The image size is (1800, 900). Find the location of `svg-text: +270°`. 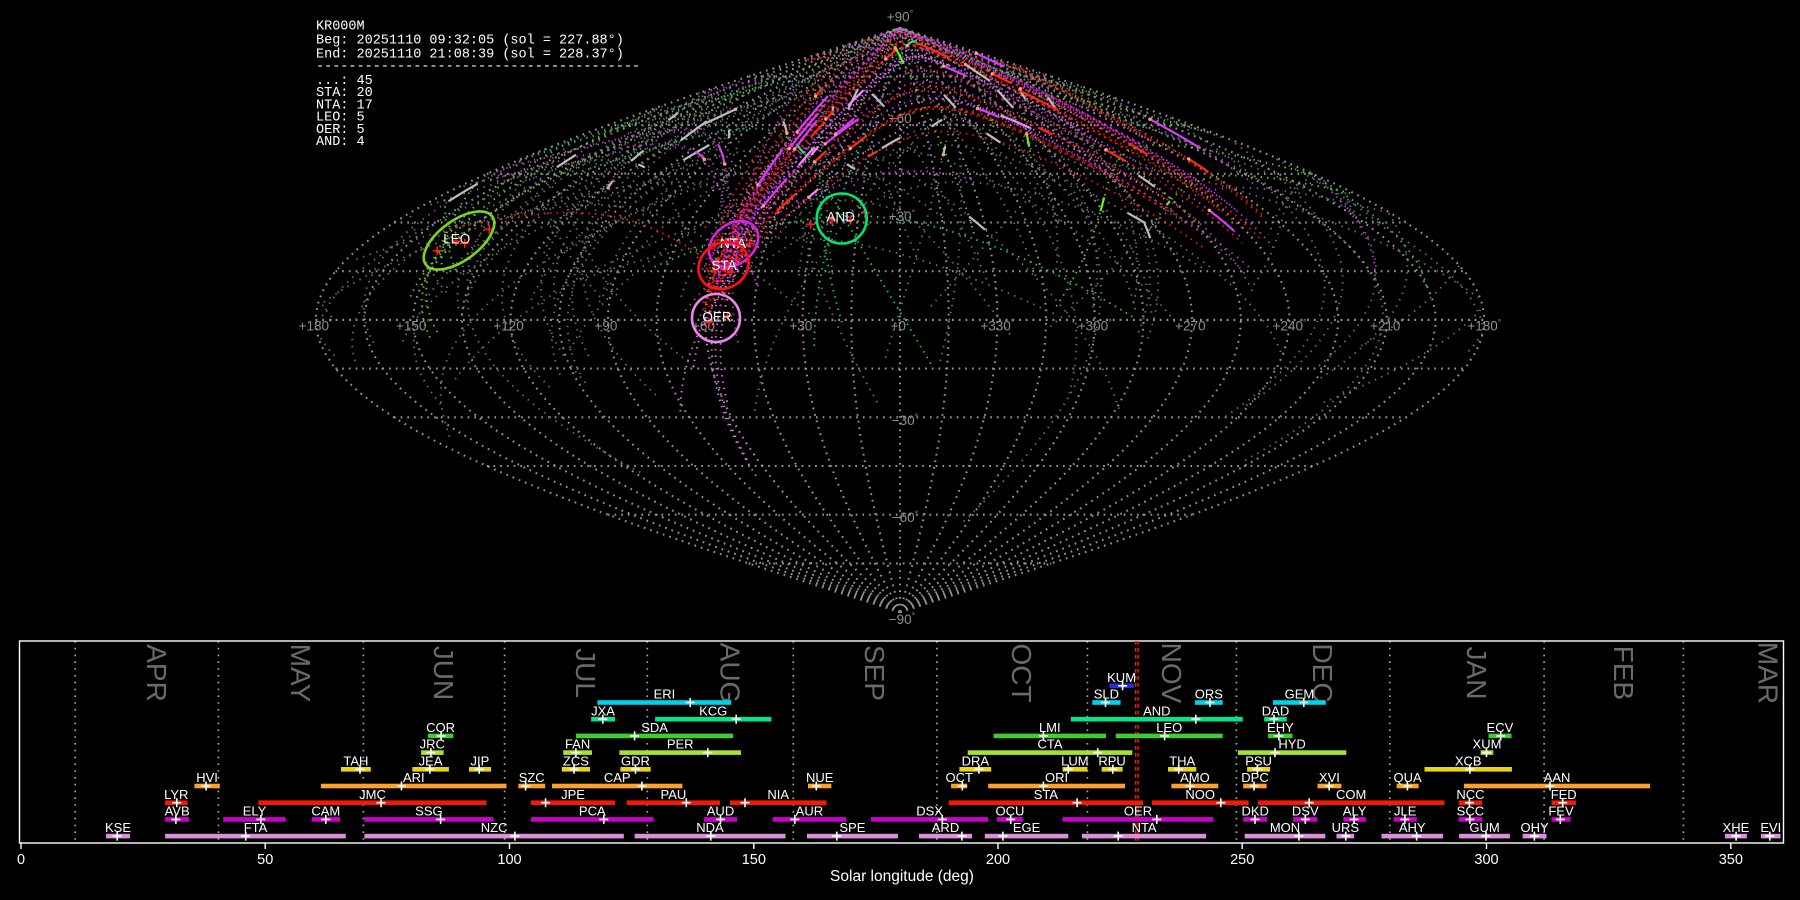

svg-text: +270° is located at coordinates (1192, 326).